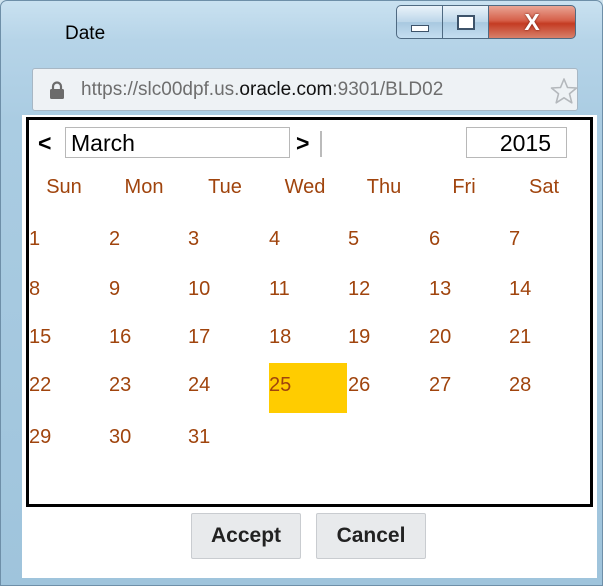 This screenshot has height=586, width=603. I want to click on weekday-label: Sat, so click(544, 187).